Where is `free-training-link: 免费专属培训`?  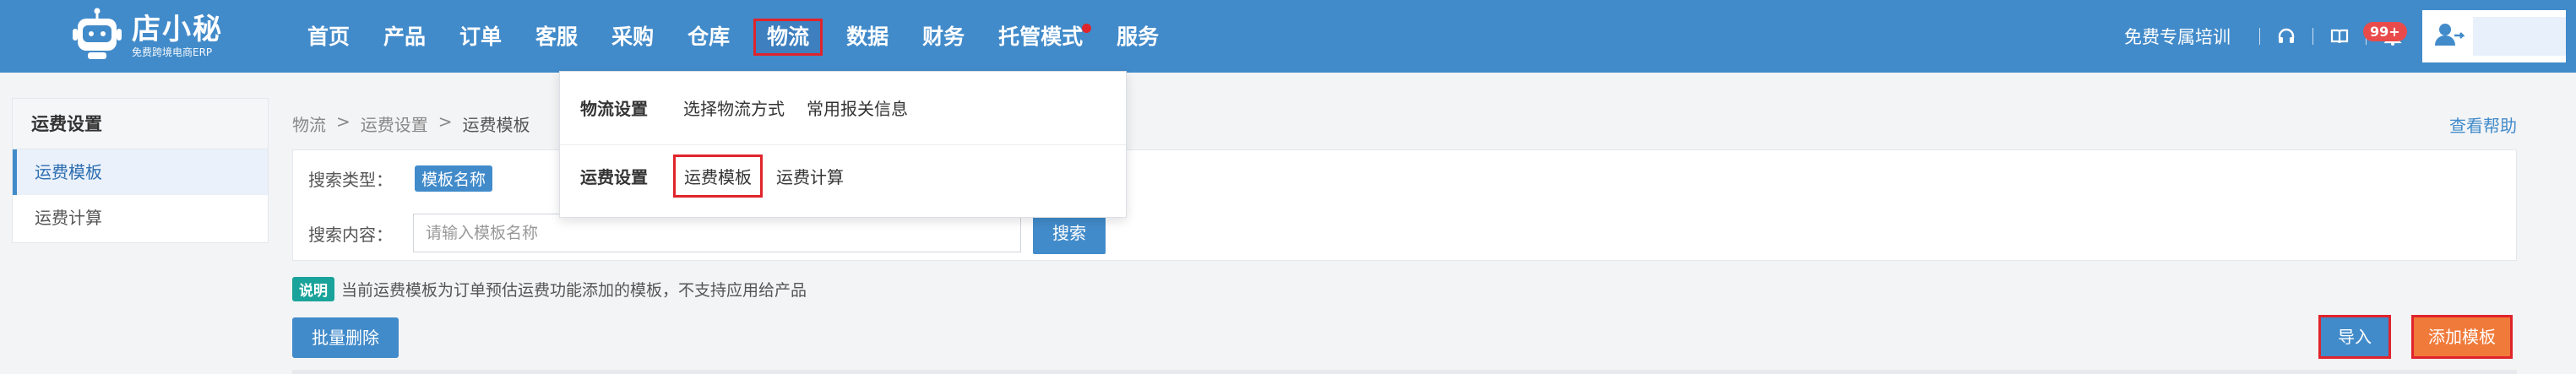
free-training-link: 免费专属培训 is located at coordinates (2177, 36).